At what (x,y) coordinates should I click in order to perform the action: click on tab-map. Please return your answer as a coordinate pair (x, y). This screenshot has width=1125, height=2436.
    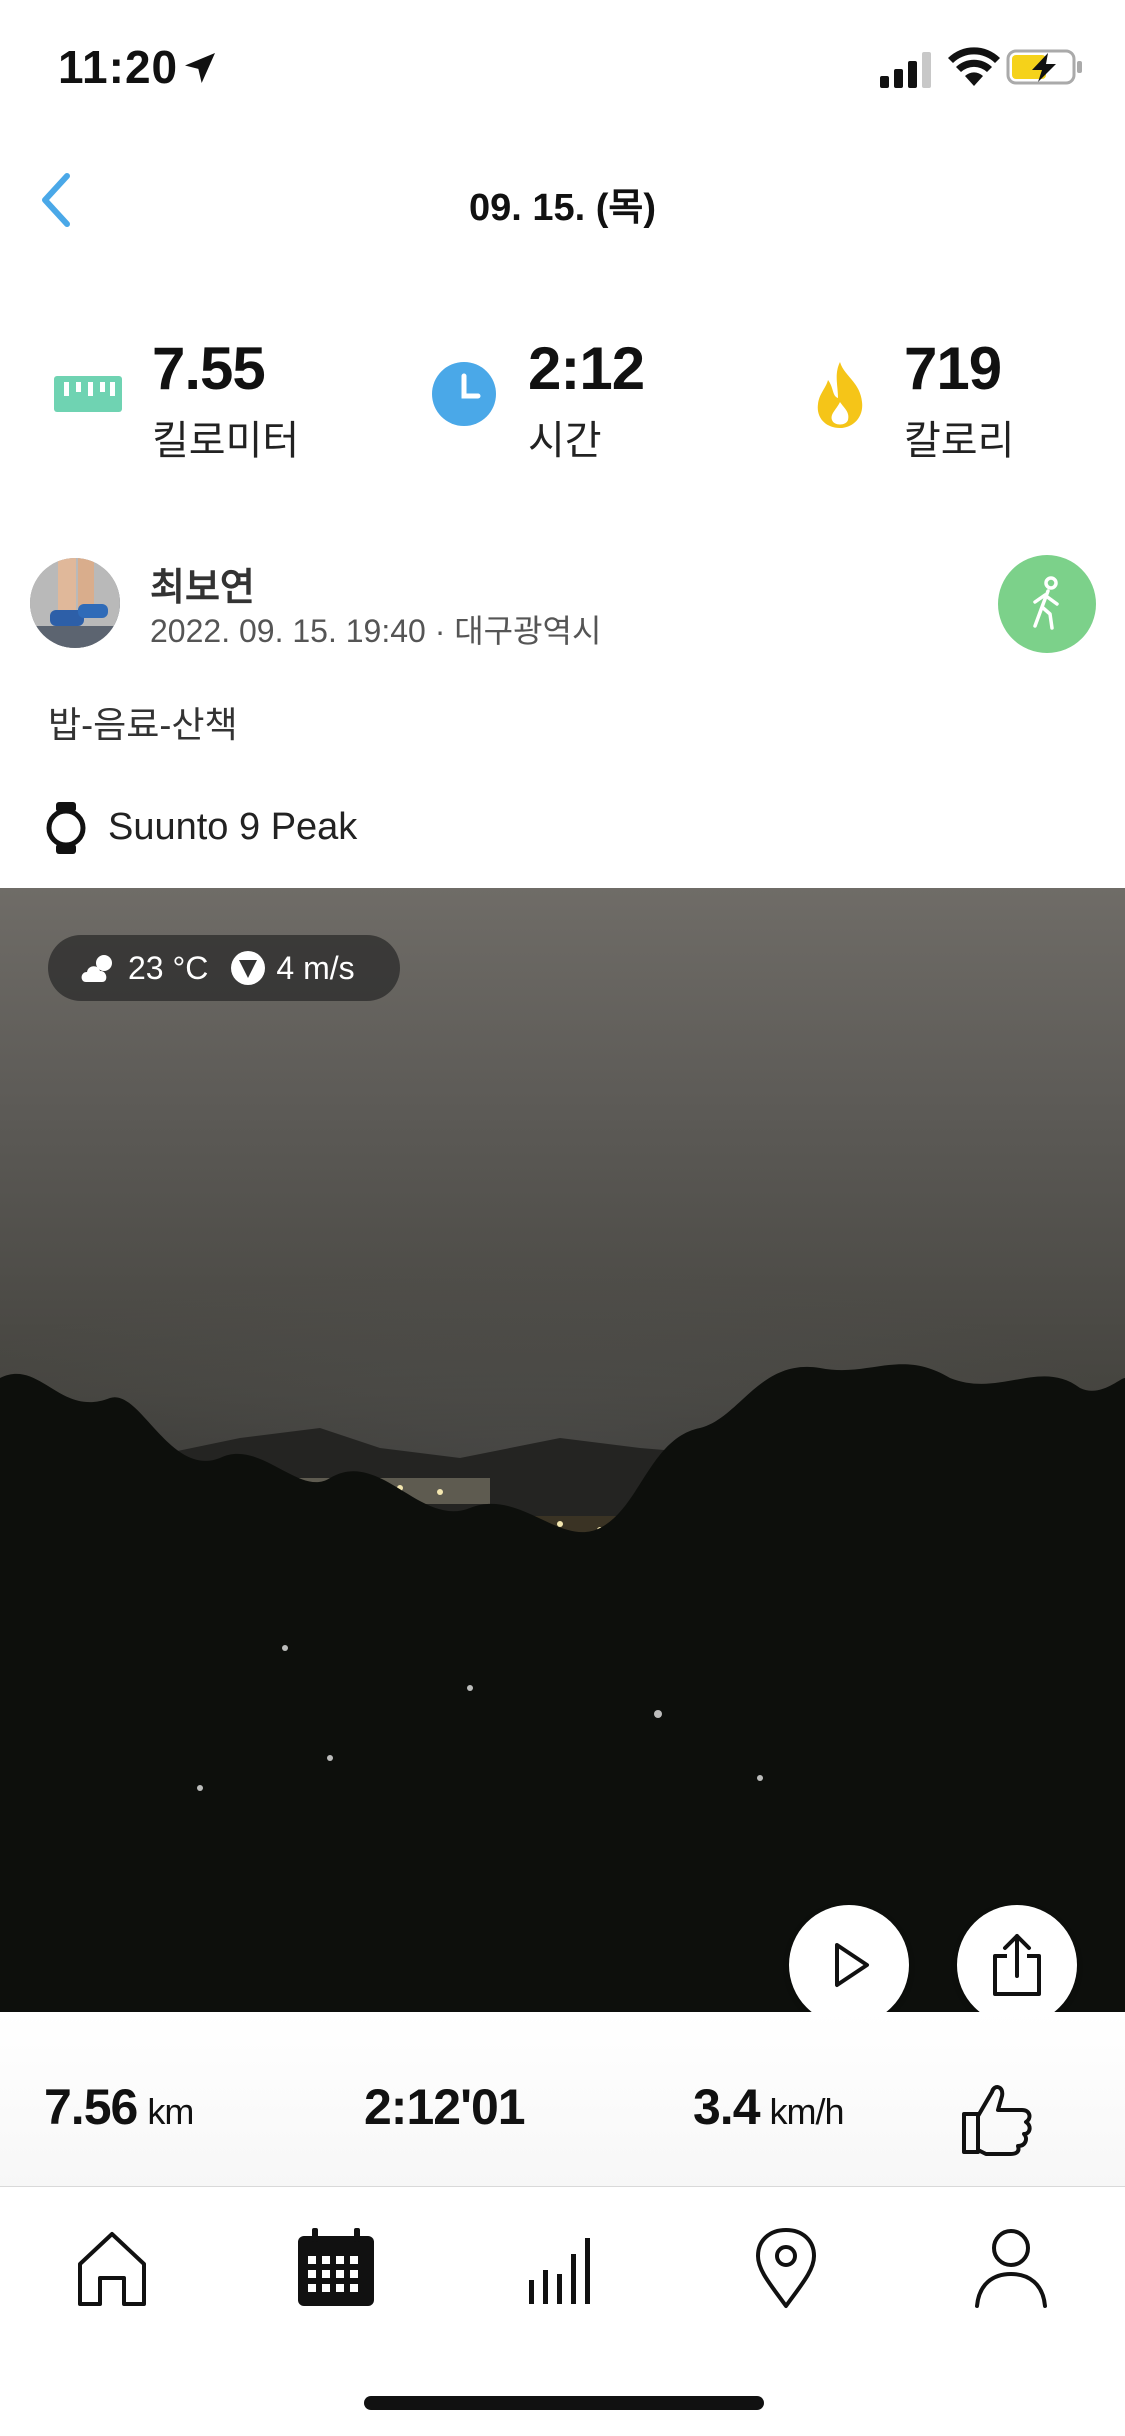
    Looking at the image, I should click on (786, 2268).